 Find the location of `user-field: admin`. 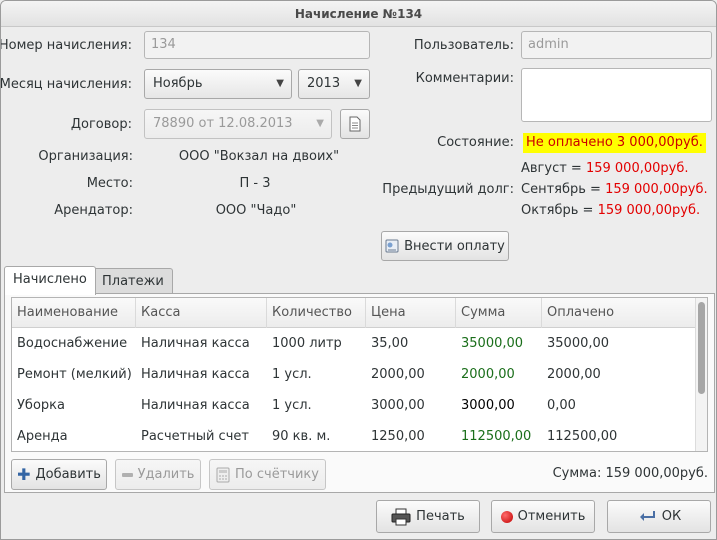

user-field: admin is located at coordinates (616, 45).